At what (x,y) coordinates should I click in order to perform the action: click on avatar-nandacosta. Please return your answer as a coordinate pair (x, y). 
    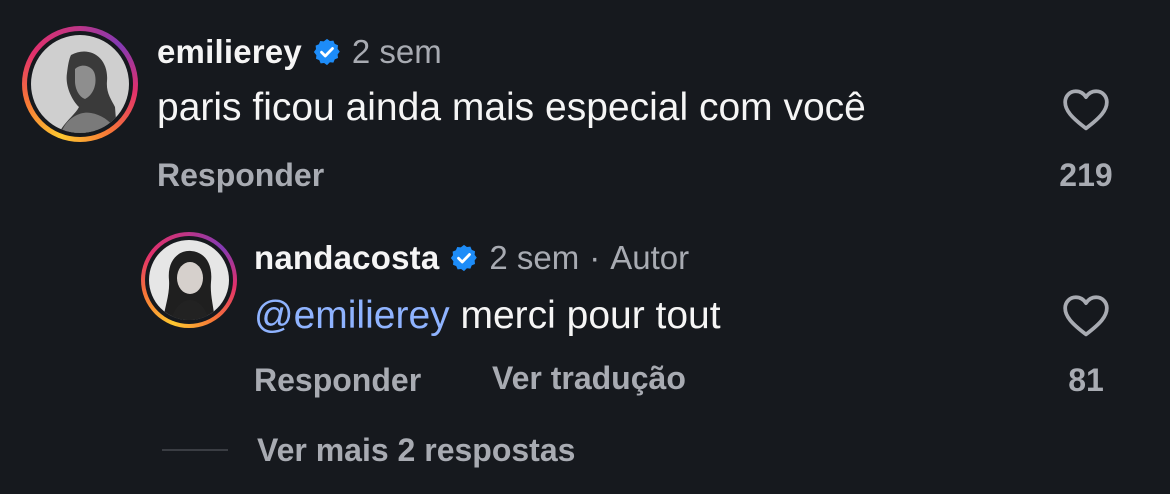
    Looking at the image, I should click on (189, 280).